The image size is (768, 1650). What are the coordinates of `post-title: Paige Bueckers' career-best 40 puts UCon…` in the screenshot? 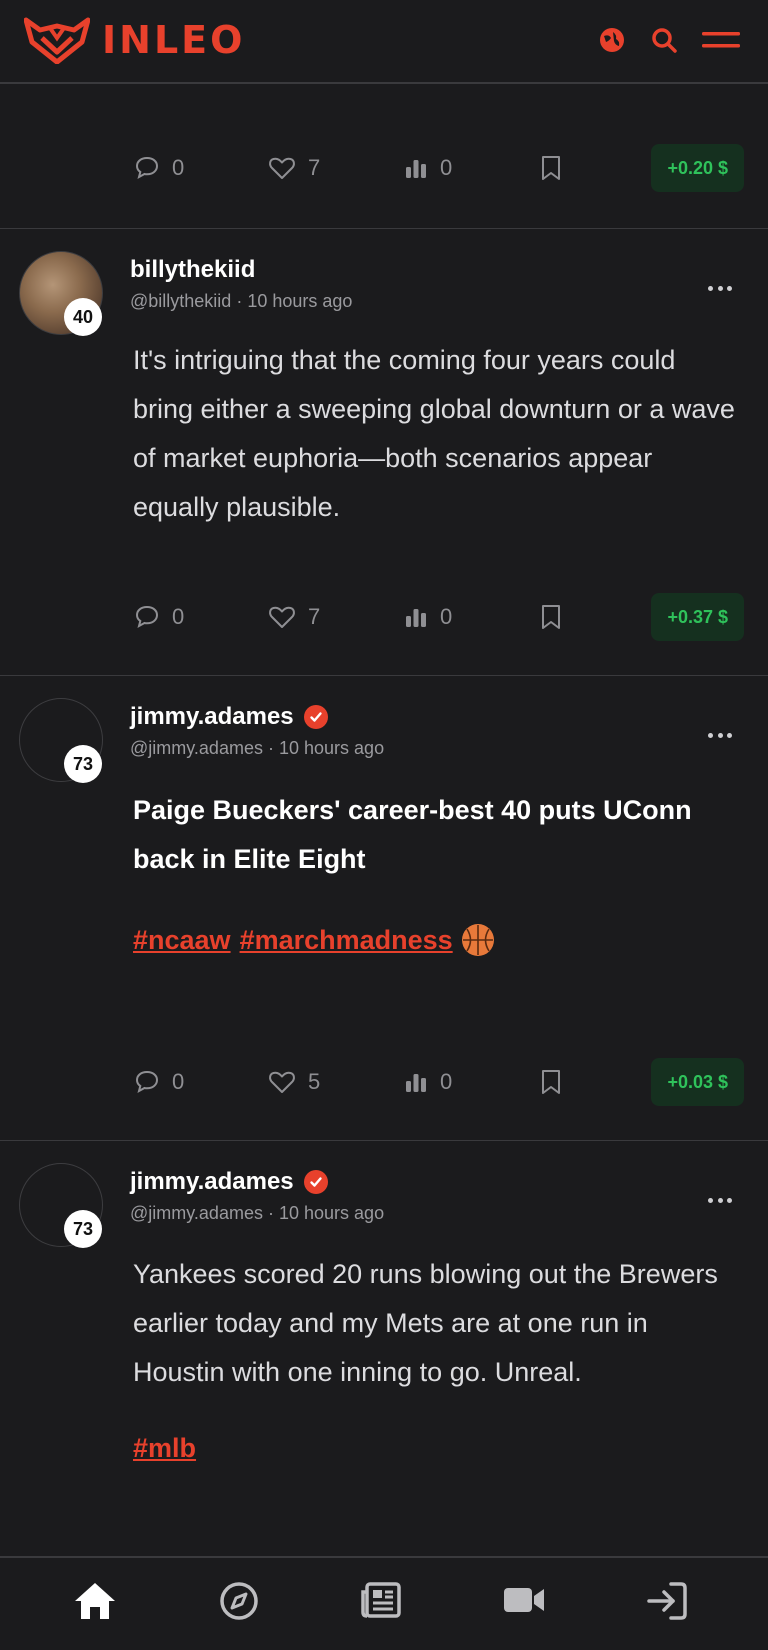 It's located at (435, 835).